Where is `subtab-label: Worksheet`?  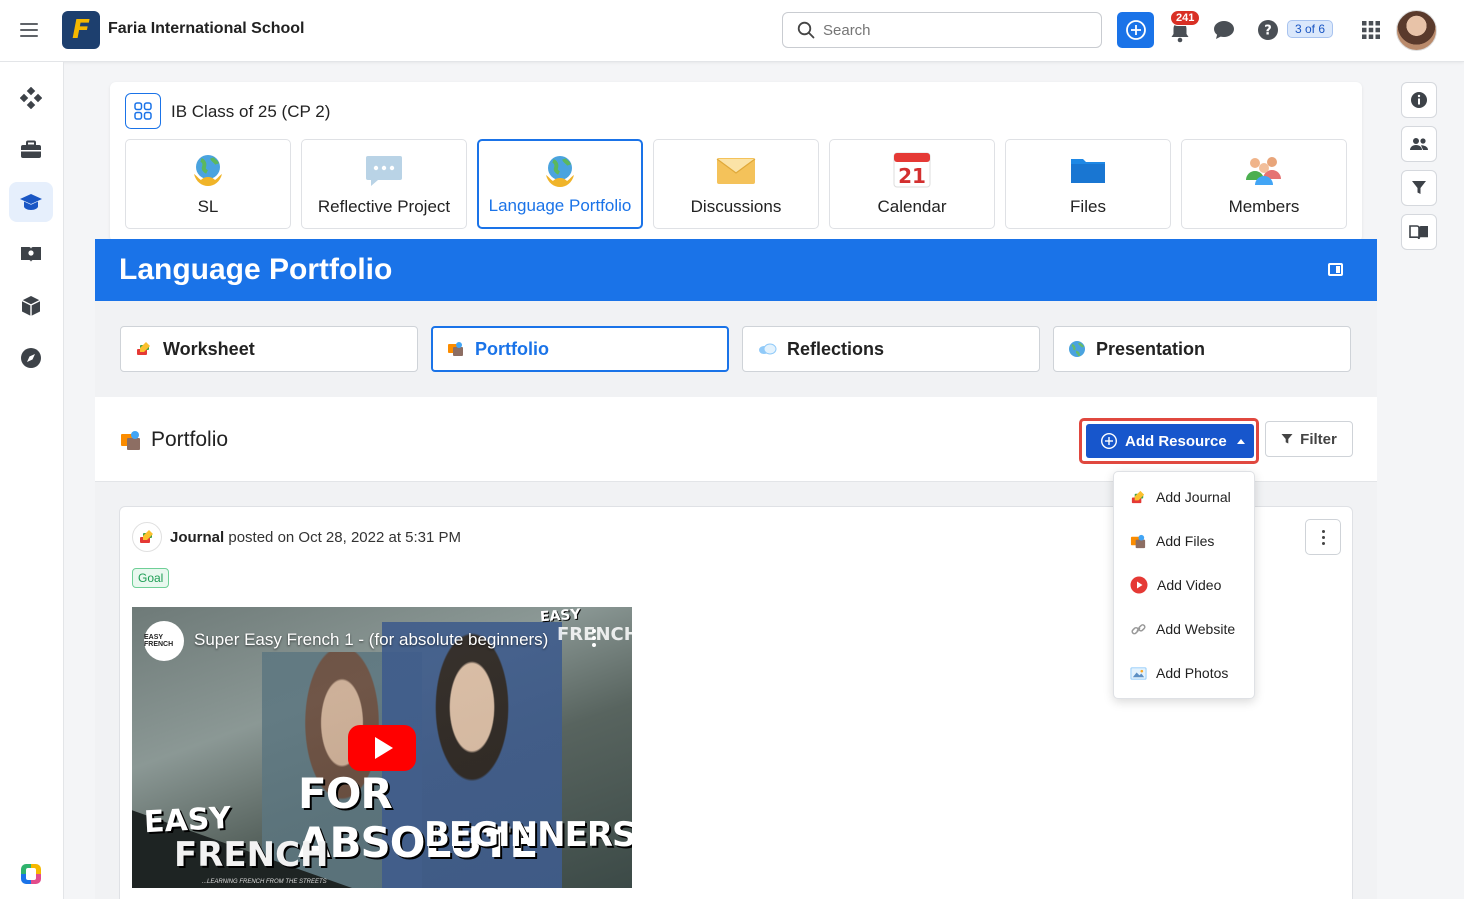
subtab-label: Worksheet is located at coordinates (209, 348).